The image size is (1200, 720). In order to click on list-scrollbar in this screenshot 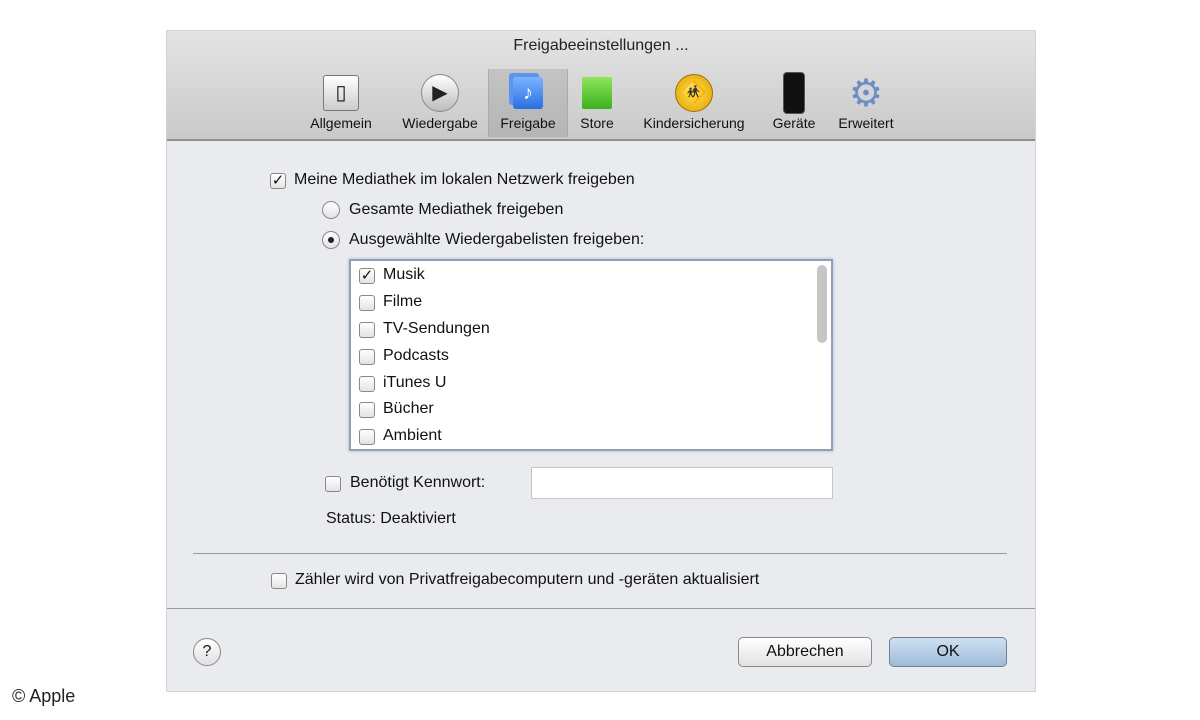, I will do `click(822, 304)`.